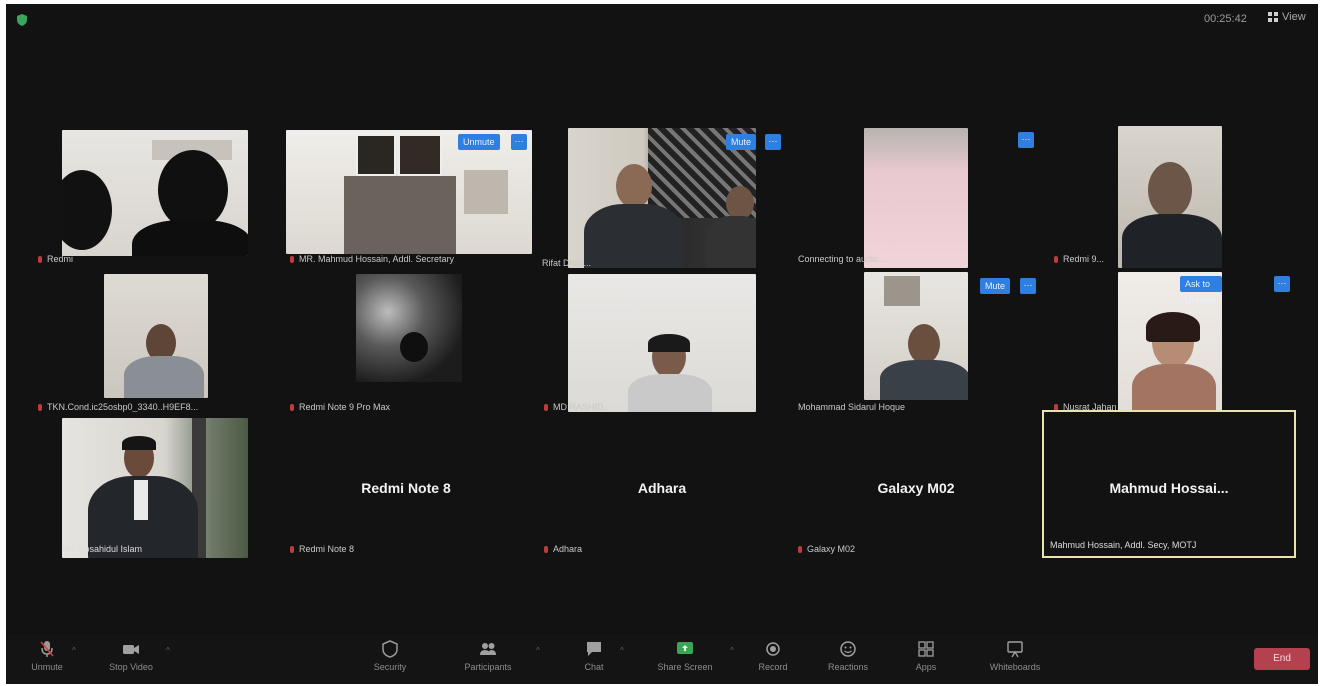 This screenshot has width=1333, height=686. Describe the element at coordinates (410, 259) in the screenshot. I see `participant-name: MR. Mahmud Hossain, Addl. Secretary` at that location.